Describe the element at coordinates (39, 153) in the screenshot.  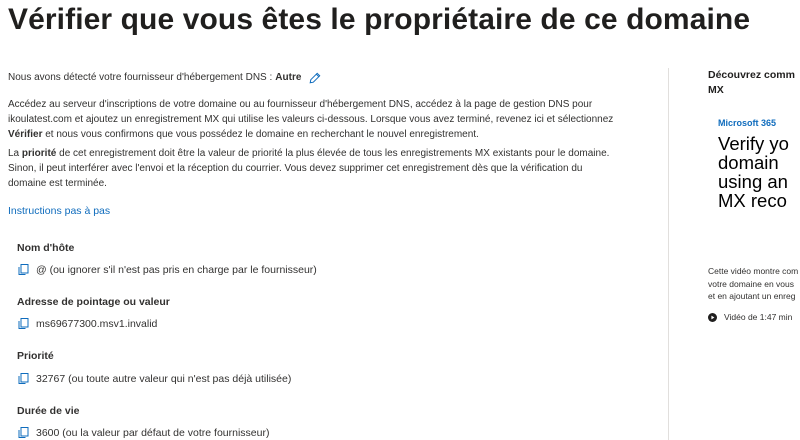
I see `priority-keyword: priorité` at that location.